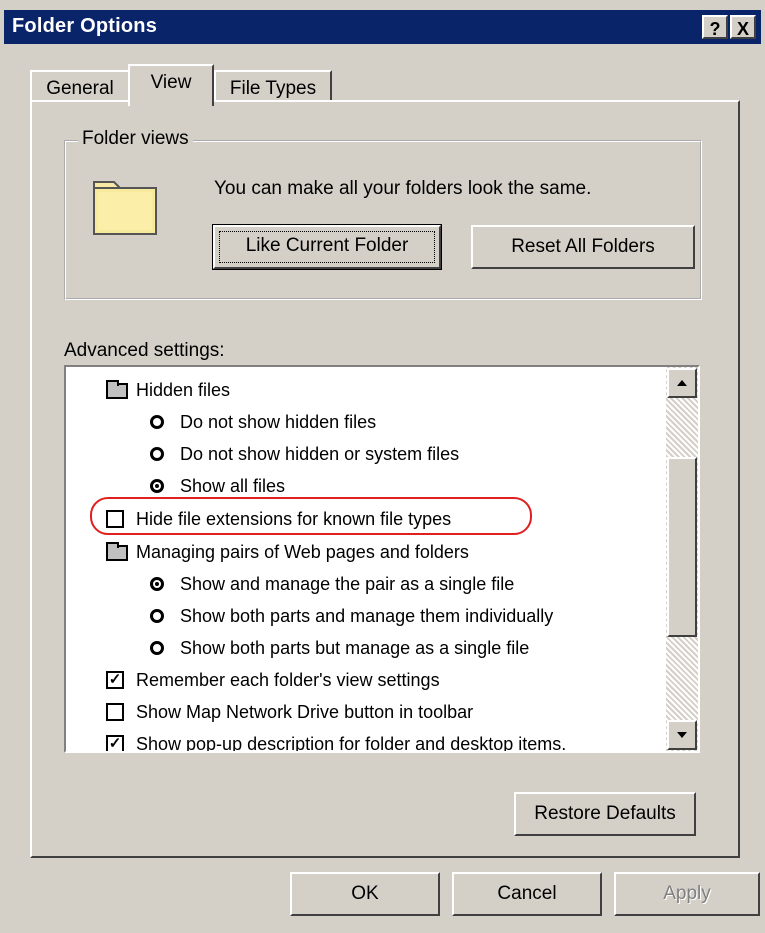 Image resolution: width=765 pixels, height=933 pixels. I want to click on like-current-folder-button: Like Current Folder, so click(327, 247).